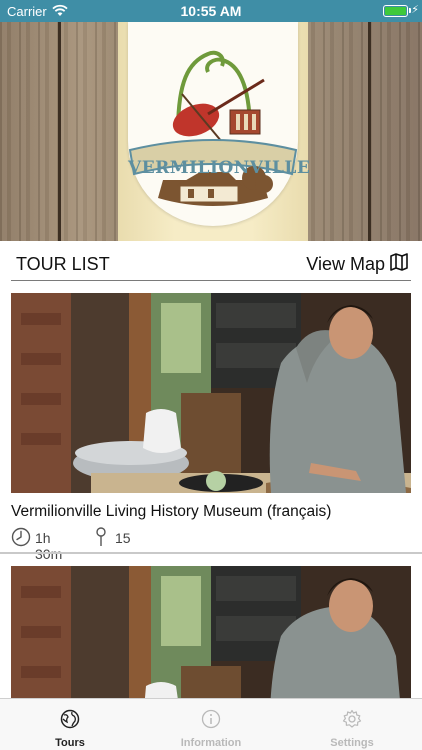  I want to click on battery-level-fill, so click(395, 11).